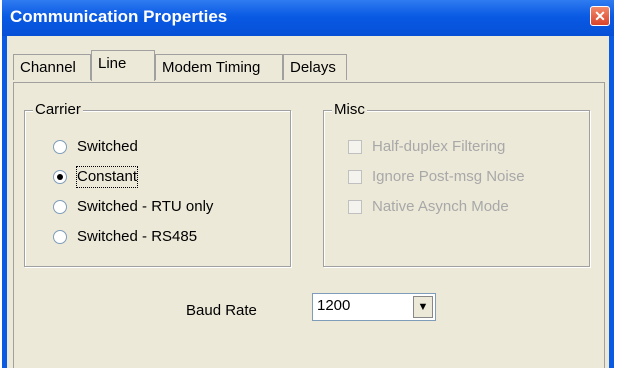 The height and width of the screenshot is (368, 620). I want to click on tab-label: Modem Timing, so click(211, 67).